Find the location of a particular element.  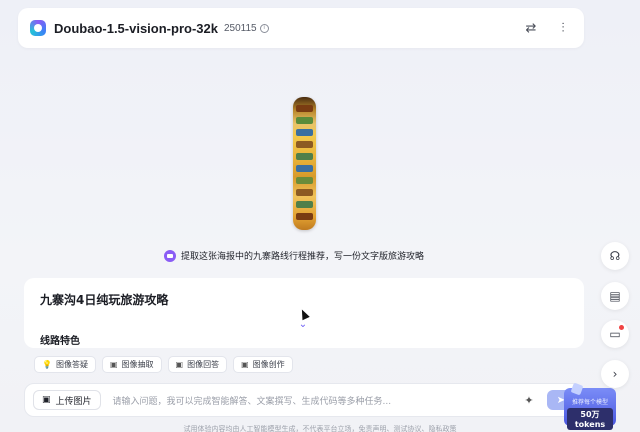

doubao-logo is located at coordinates (38, 28).